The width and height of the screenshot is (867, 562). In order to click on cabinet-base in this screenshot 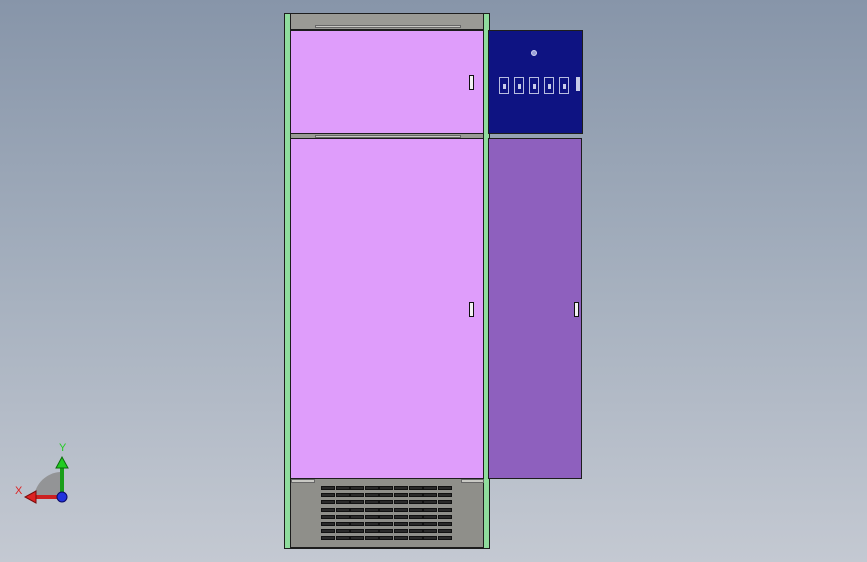, I will do `click(387, 513)`.